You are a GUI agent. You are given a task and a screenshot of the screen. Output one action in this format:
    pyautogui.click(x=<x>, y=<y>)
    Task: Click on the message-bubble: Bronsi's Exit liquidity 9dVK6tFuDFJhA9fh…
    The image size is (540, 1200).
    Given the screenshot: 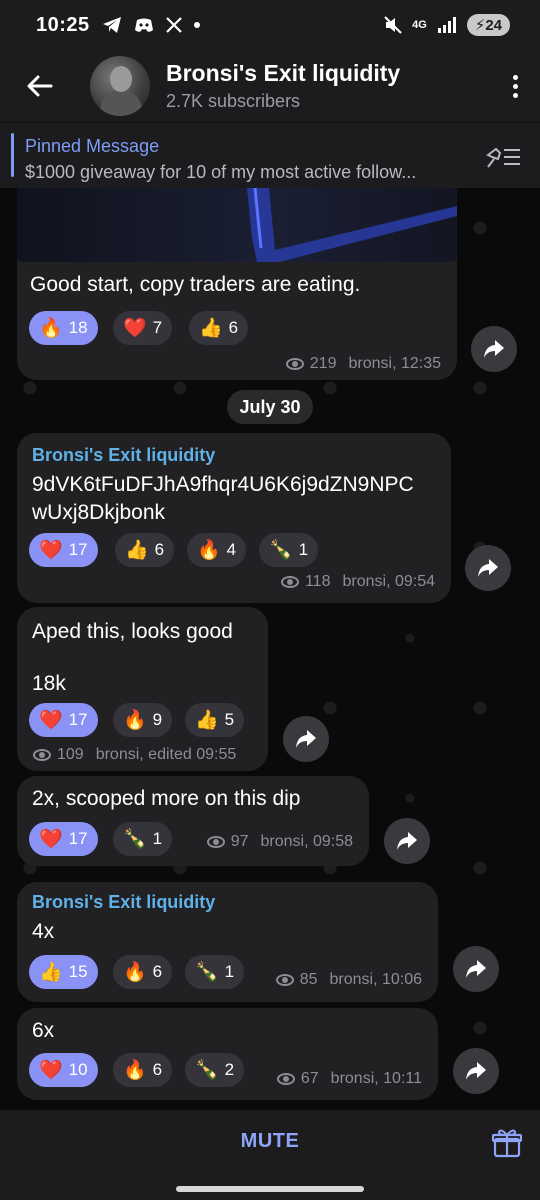 What is the action you would take?
    pyautogui.click(x=234, y=518)
    